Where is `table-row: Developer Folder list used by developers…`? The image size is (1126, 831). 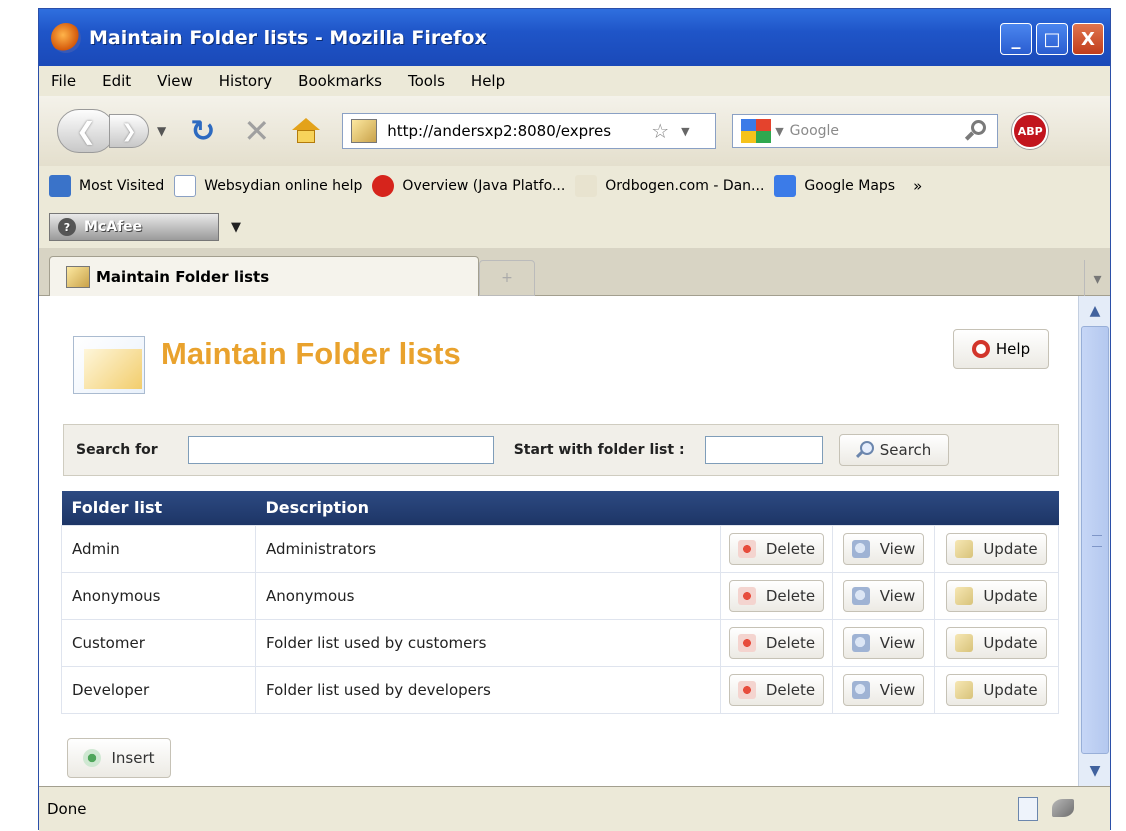 table-row: Developer Folder list used by developers… is located at coordinates (560, 689).